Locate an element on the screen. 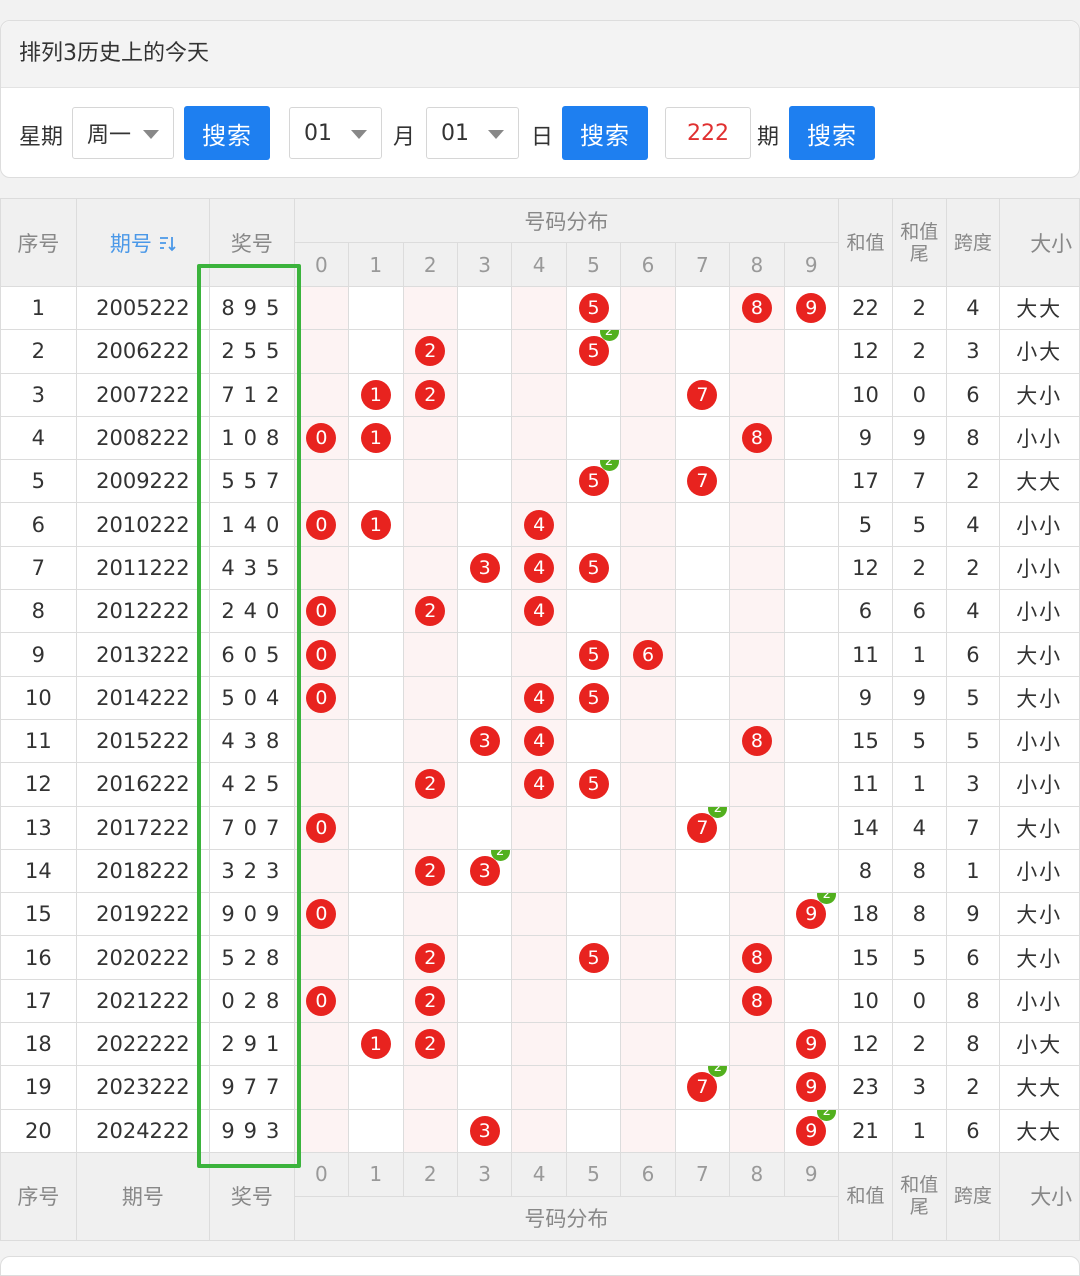  day-select: 01 is located at coordinates (472, 133).